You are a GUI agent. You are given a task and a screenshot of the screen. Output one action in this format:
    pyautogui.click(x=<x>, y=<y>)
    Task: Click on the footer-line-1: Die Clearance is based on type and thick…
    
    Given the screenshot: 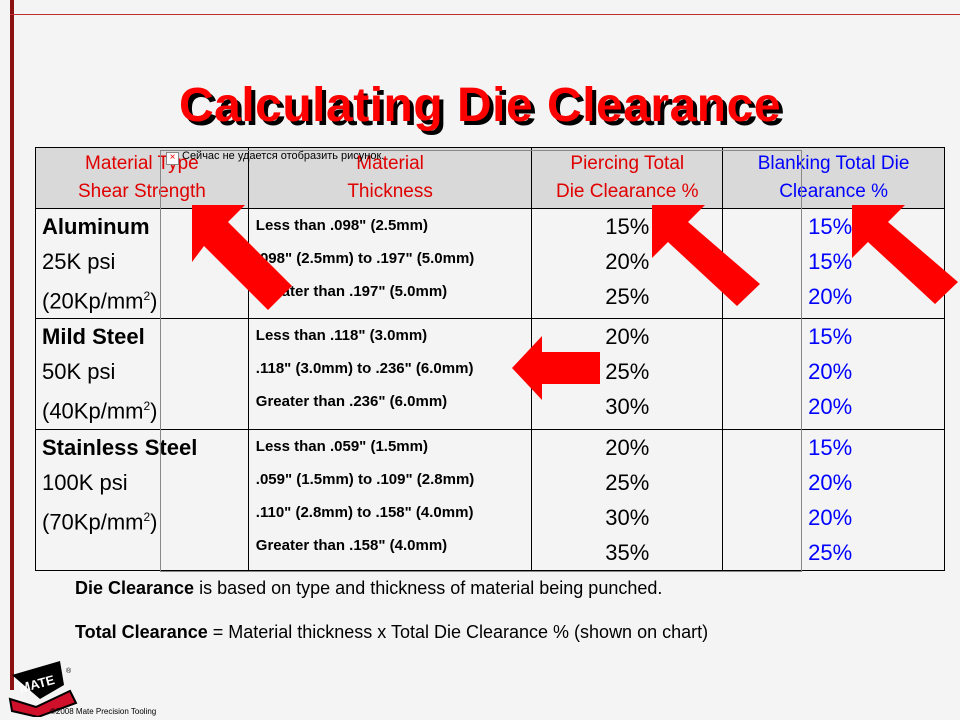 What is the action you would take?
    pyautogui.click(x=369, y=588)
    